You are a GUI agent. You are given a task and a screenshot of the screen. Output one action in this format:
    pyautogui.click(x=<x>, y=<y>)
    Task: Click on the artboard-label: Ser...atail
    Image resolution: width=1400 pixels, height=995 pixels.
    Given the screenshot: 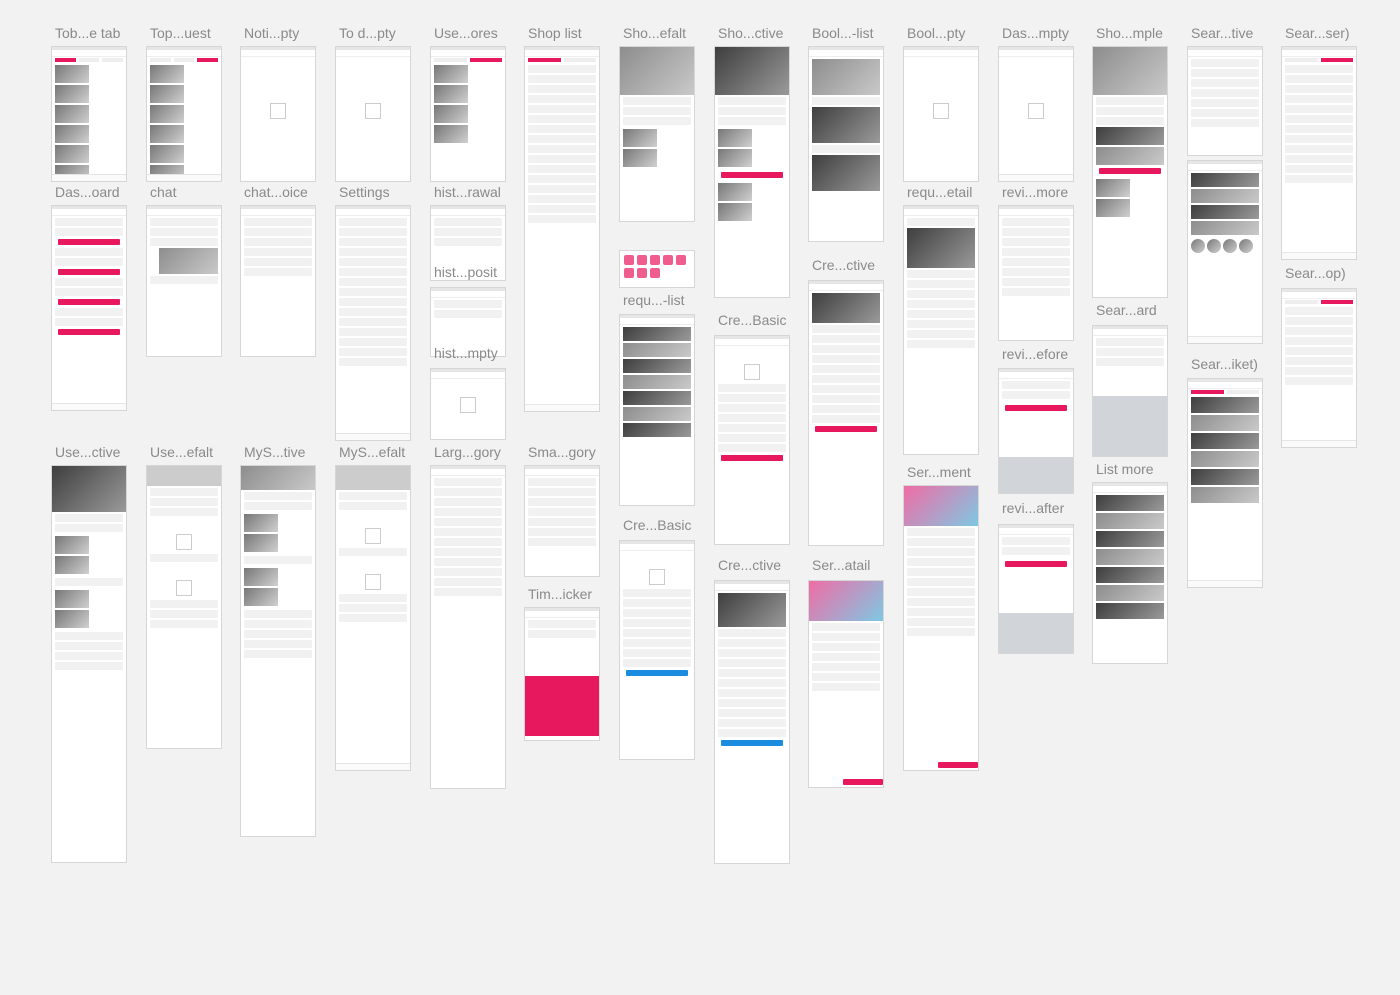 What is the action you would take?
    pyautogui.click(x=841, y=565)
    